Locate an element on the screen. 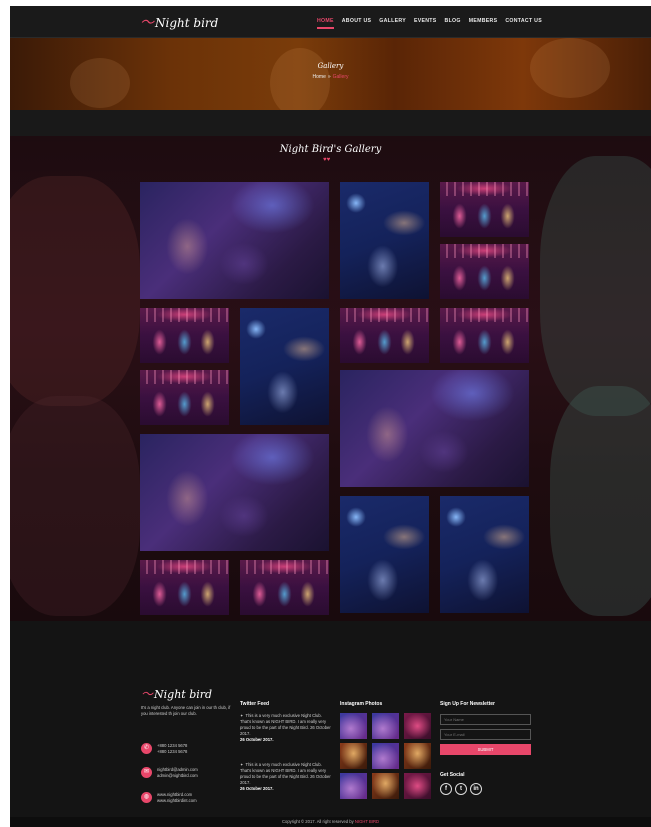 The width and height of the screenshot is (651, 827). logo-text: Night bird is located at coordinates (187, 23).